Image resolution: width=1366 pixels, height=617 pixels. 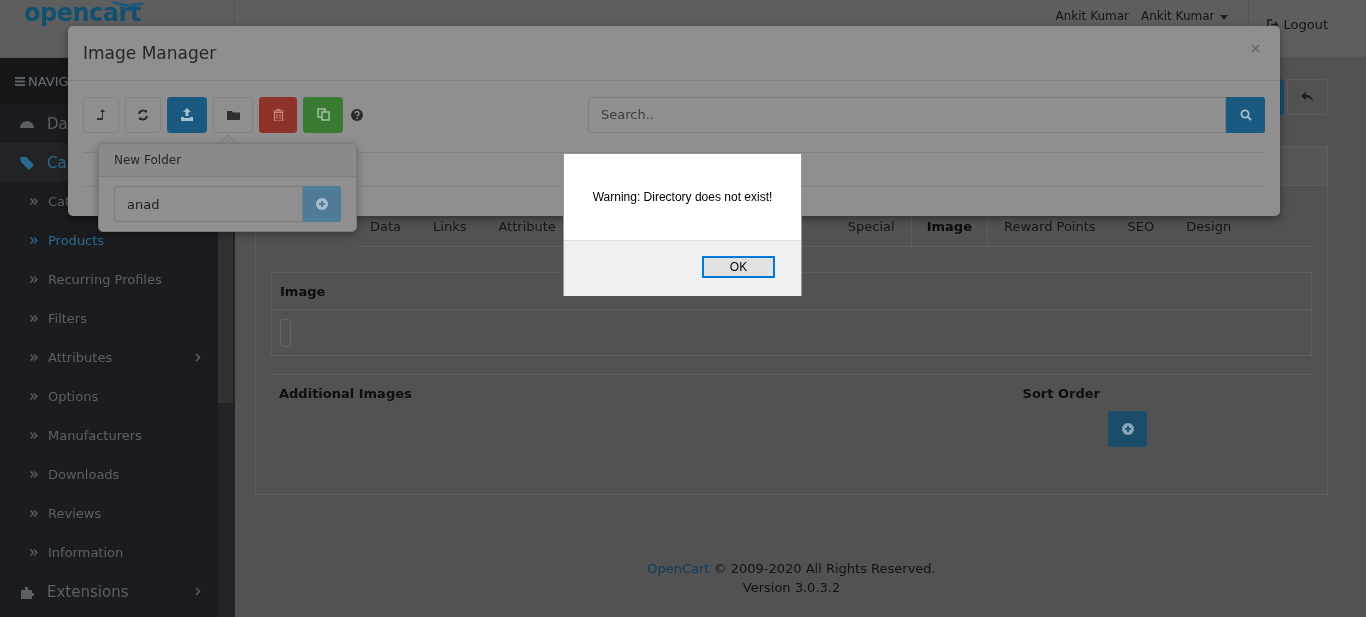 I want to click on alert-message: Warning: Directory does not exist!, so click(x=682, y=197).